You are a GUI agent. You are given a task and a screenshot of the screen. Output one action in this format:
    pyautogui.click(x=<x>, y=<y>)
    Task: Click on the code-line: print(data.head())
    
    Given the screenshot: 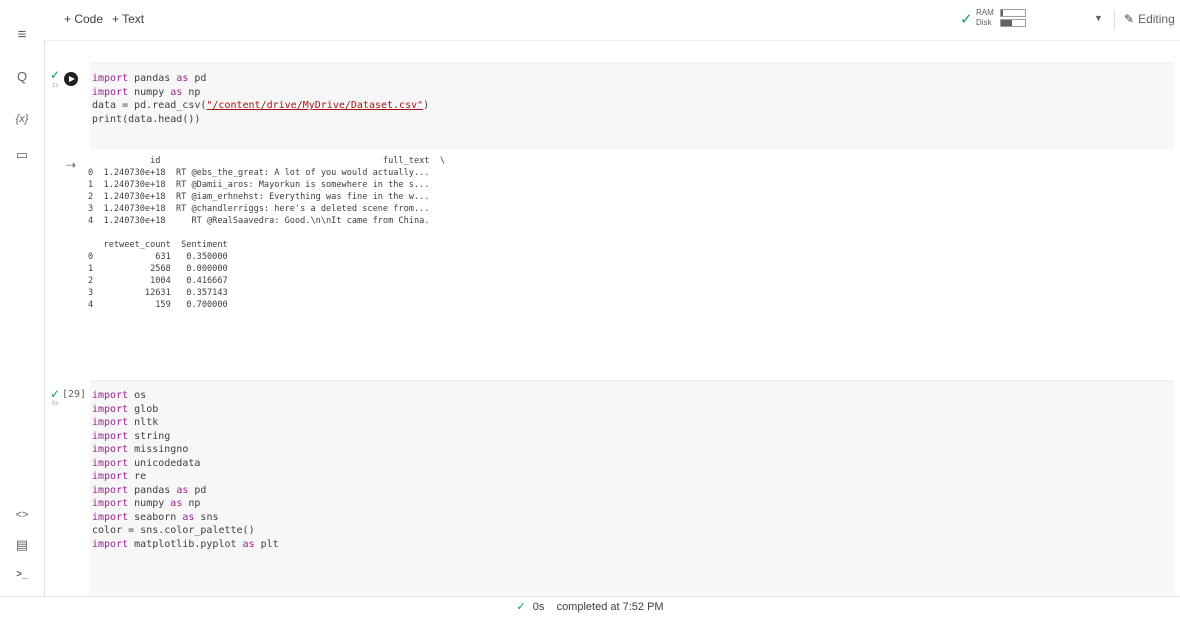 What is the action you would take?
    pyautogui.click(x=146, y=119)
    